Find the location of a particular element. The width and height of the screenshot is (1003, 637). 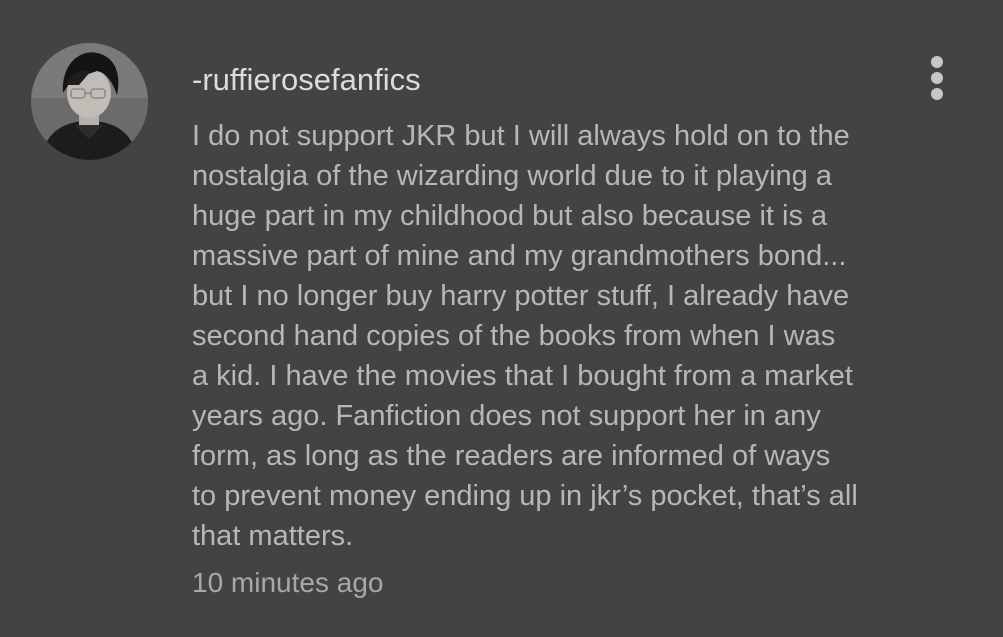

comment-username: -ruffierosefanfics is located at coordinates (306, 80).